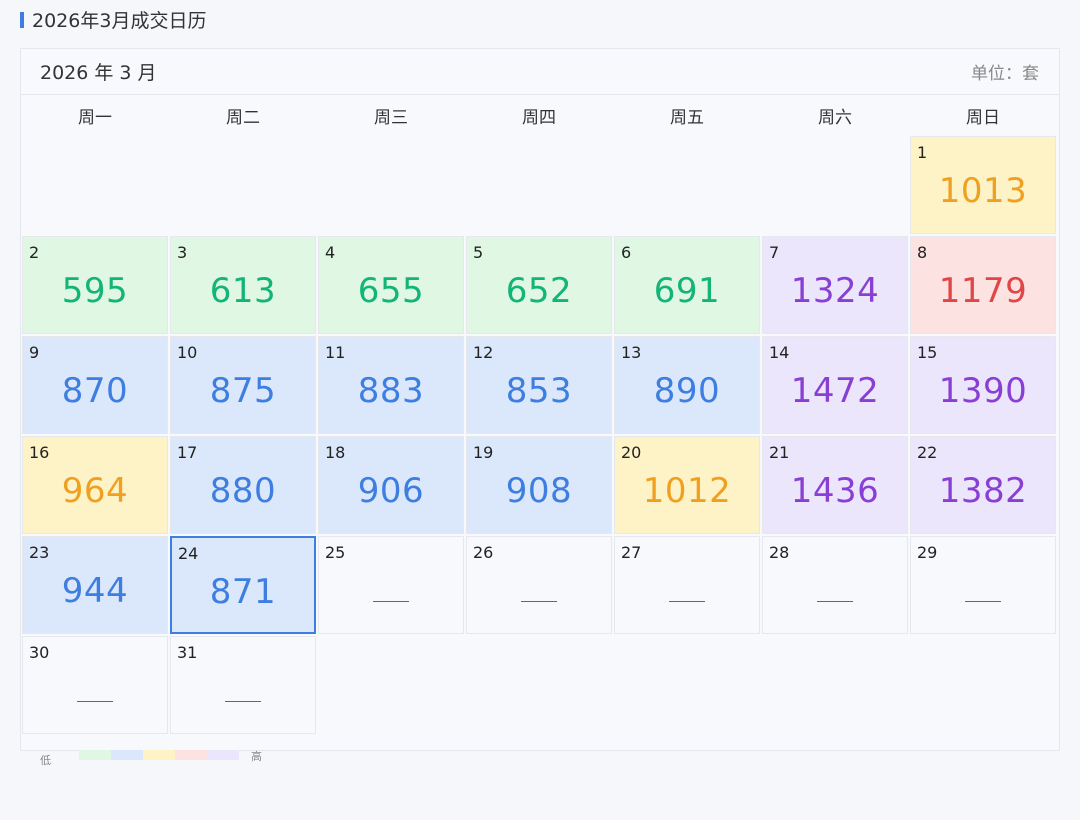 The width and height of the screenshot is (1080, 820). Describe the element at coordinates (1005, 74) in the screenshot. I see `unit-label: 单位：套` at that location.